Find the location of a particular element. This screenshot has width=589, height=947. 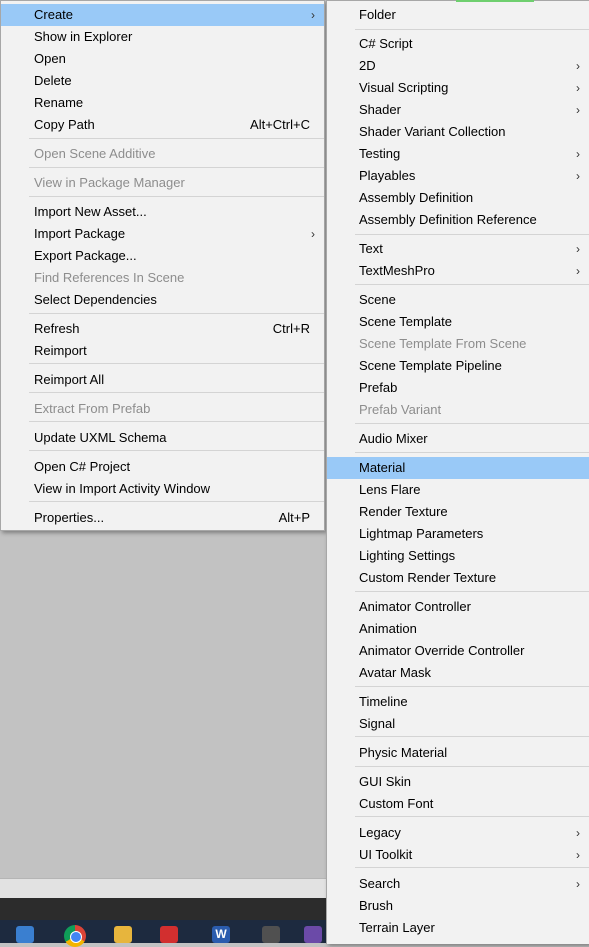

right-menu-item-physic-material: Physic Material is located at coordinates (458, 753).